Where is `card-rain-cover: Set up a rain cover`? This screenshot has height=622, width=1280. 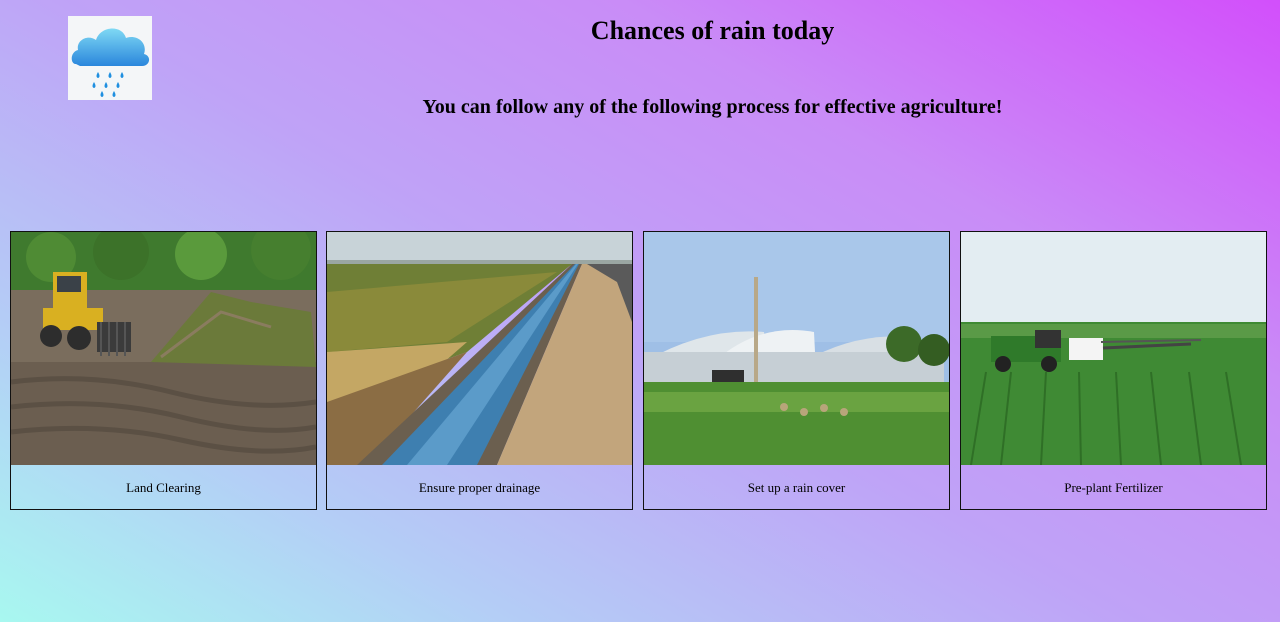
card-rain-cover: Set up a rain cover is located at coordinates (796, 370).